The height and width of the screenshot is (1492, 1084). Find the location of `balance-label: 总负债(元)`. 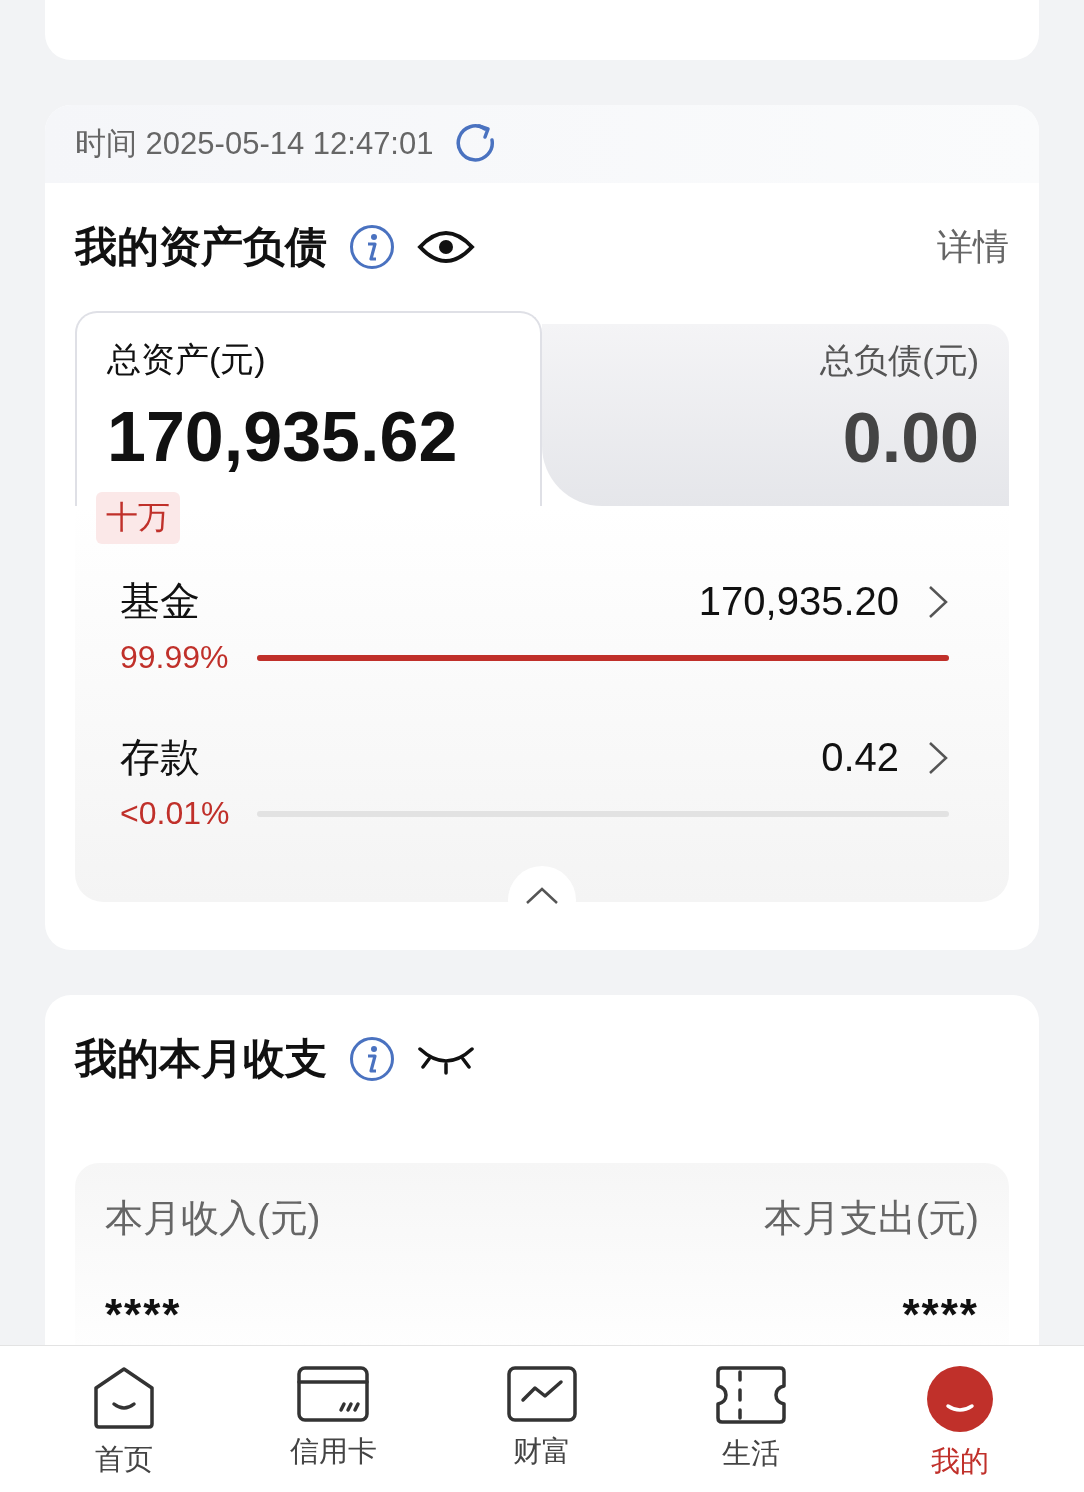

balance-label: 总负债(元) is located at coordinates (899, 360).